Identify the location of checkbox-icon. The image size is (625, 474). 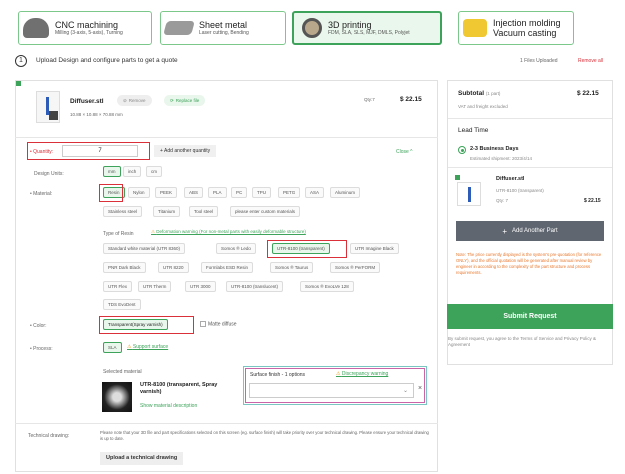
(203, 324).